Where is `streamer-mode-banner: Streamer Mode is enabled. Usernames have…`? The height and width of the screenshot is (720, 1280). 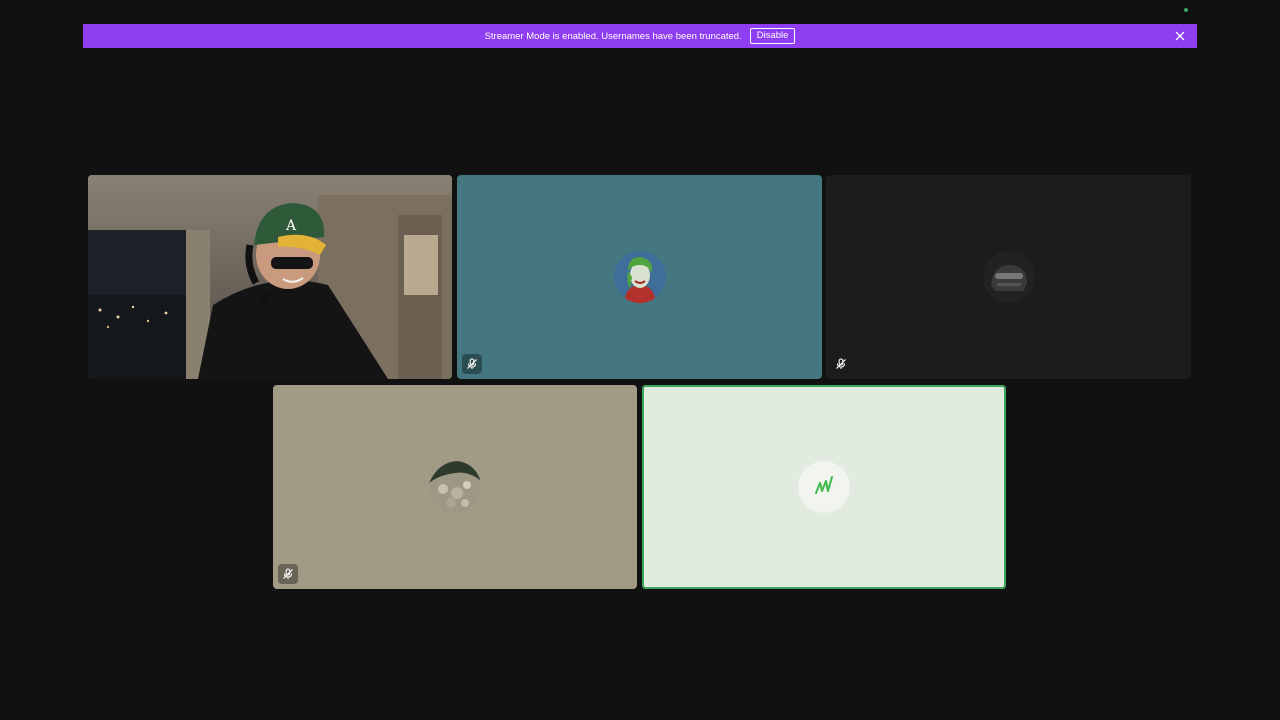
streamer-mode-banner: Streamer Mode is enabled. Usernames have… is located at coordinates (640, 36).